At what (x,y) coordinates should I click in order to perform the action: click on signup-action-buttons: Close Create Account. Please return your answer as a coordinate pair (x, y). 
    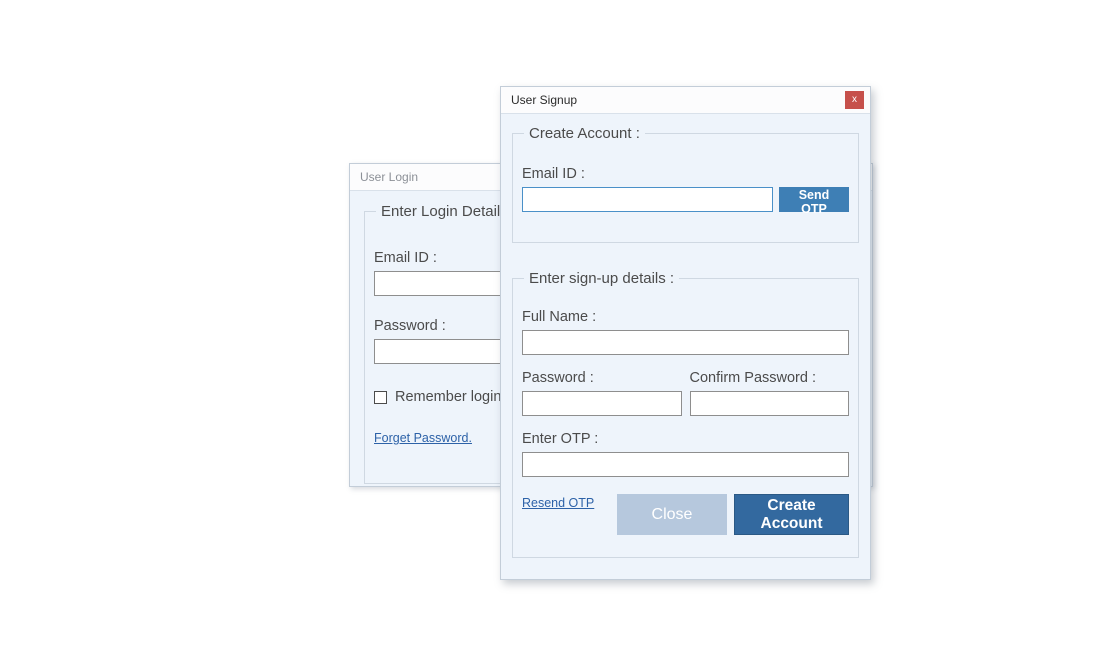
    Looking at the image, I should click on (733, 514).